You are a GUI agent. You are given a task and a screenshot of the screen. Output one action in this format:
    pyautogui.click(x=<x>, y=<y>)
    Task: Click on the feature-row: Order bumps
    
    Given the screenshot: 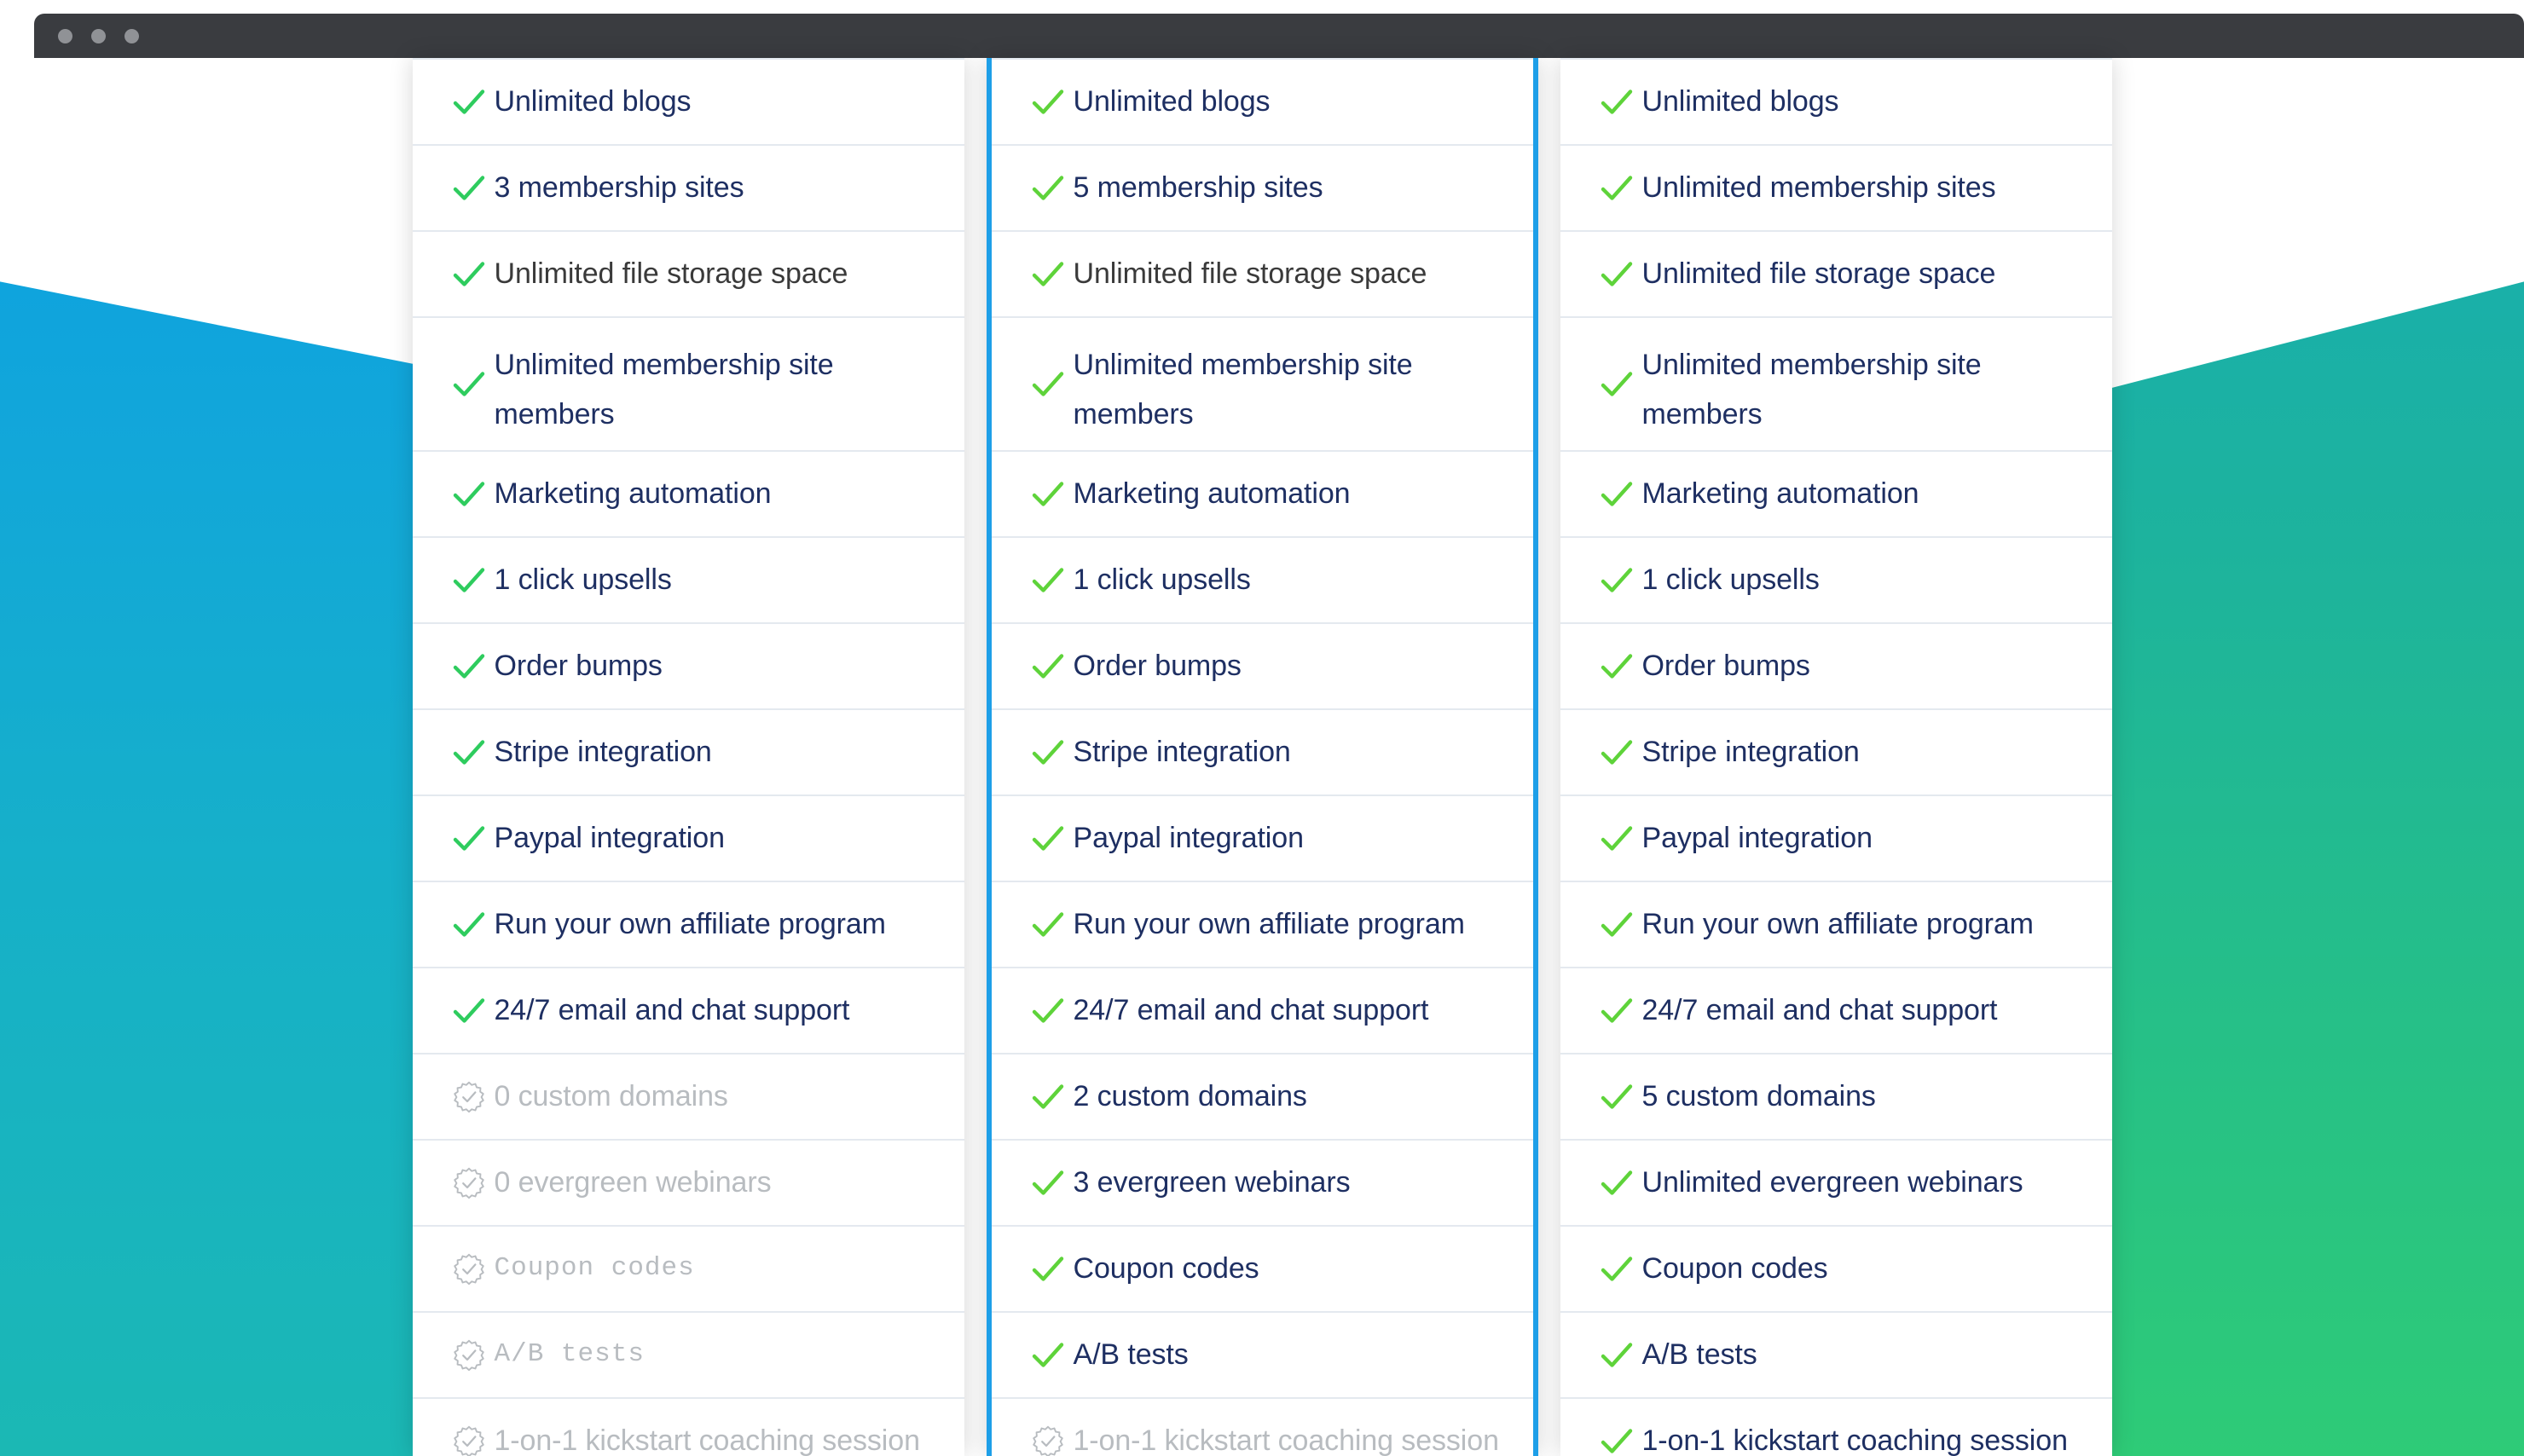 What is the action you would take?
    pyautogui.click(x=688, y=667)
    